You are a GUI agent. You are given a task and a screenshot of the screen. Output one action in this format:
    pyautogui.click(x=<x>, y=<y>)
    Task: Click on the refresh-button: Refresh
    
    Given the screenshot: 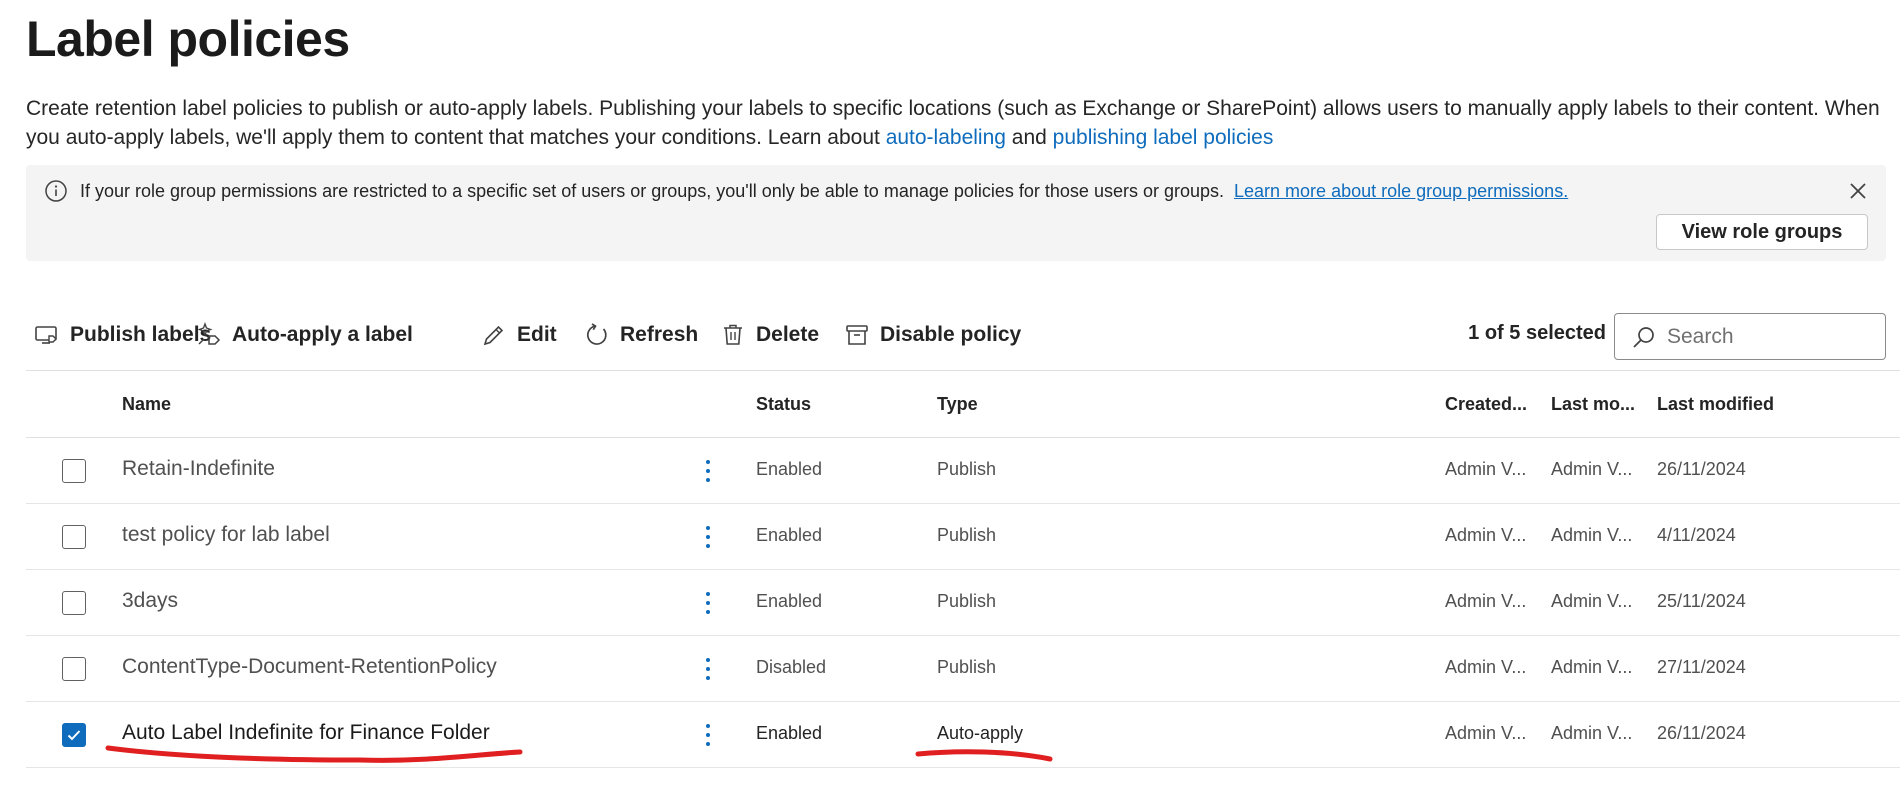 What is the action you would take?
    pyautogui.click(x=641, y=335)
    